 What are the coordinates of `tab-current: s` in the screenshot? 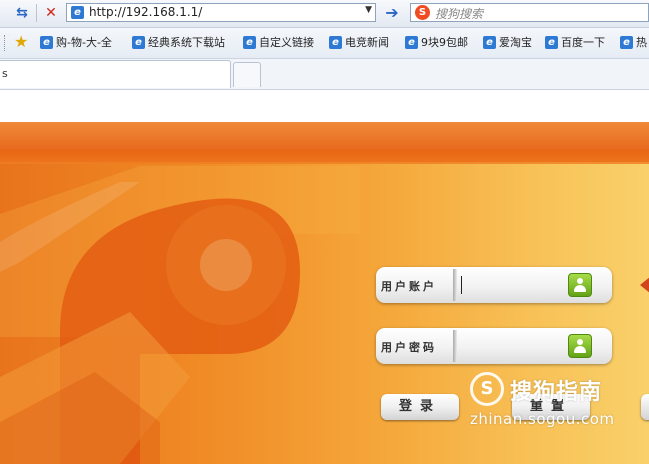 It's located at (115, 74).